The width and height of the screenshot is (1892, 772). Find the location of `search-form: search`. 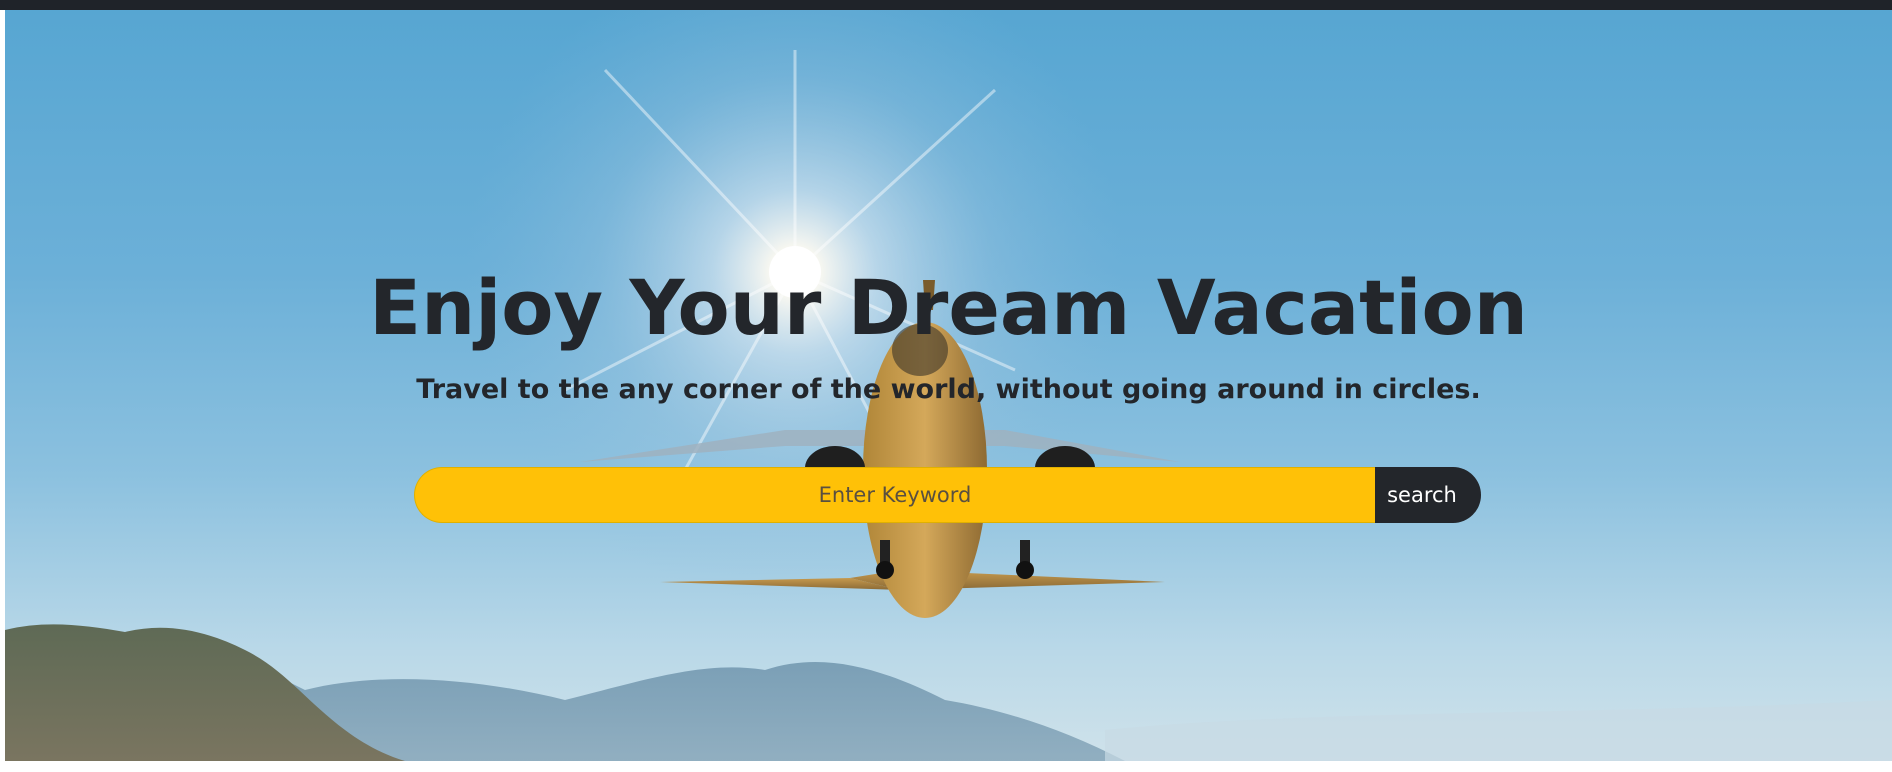

search-form: search is located at coordinates (947, 495).